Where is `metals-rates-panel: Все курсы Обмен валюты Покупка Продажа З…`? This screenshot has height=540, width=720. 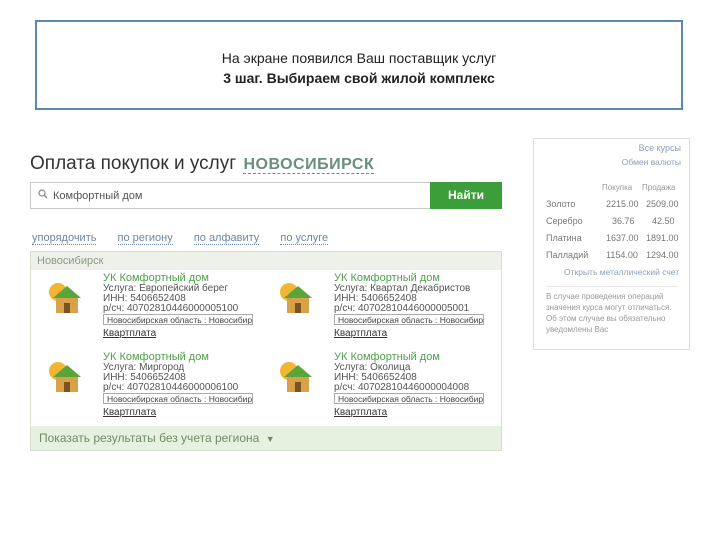
metals-rates-panel: Все курсы Обмен валюты Покупка Продажа З… is located at coordinates (611, 244).